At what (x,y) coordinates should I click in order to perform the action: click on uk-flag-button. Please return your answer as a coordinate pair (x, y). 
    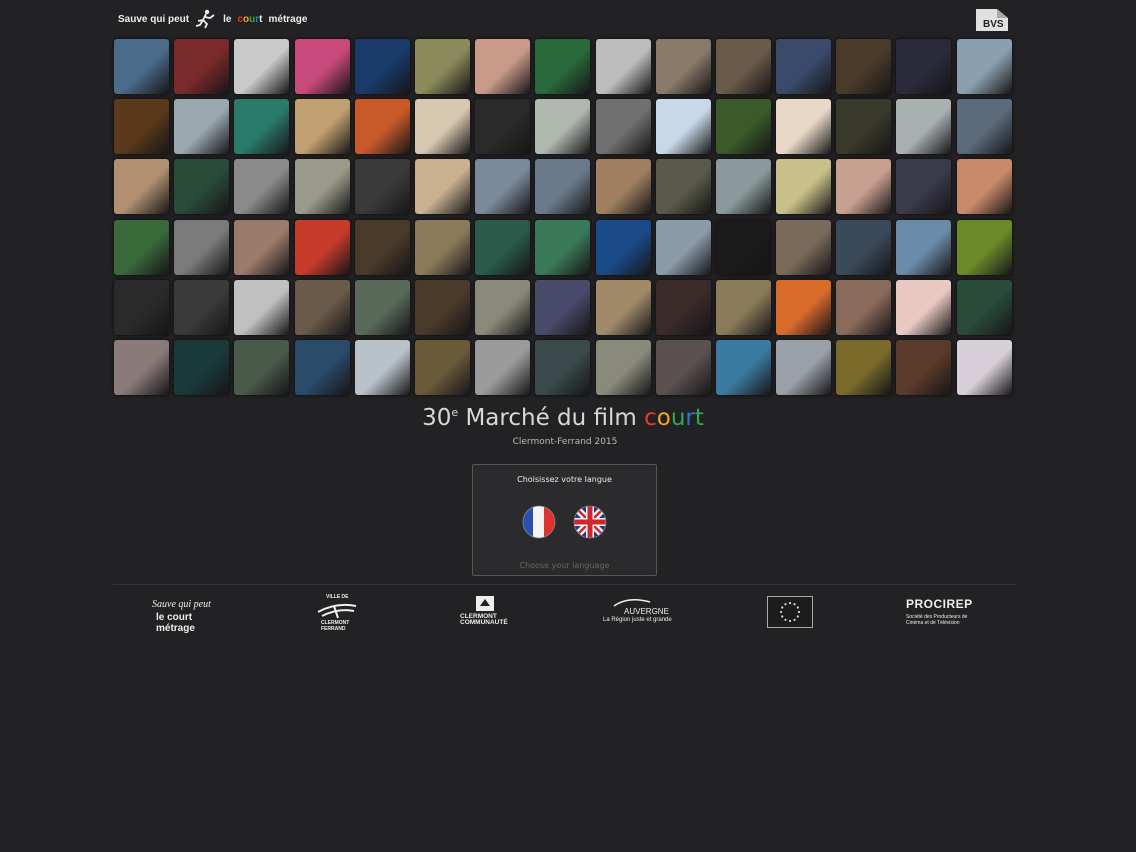
    Looking at the image, I should click on (590, 522).